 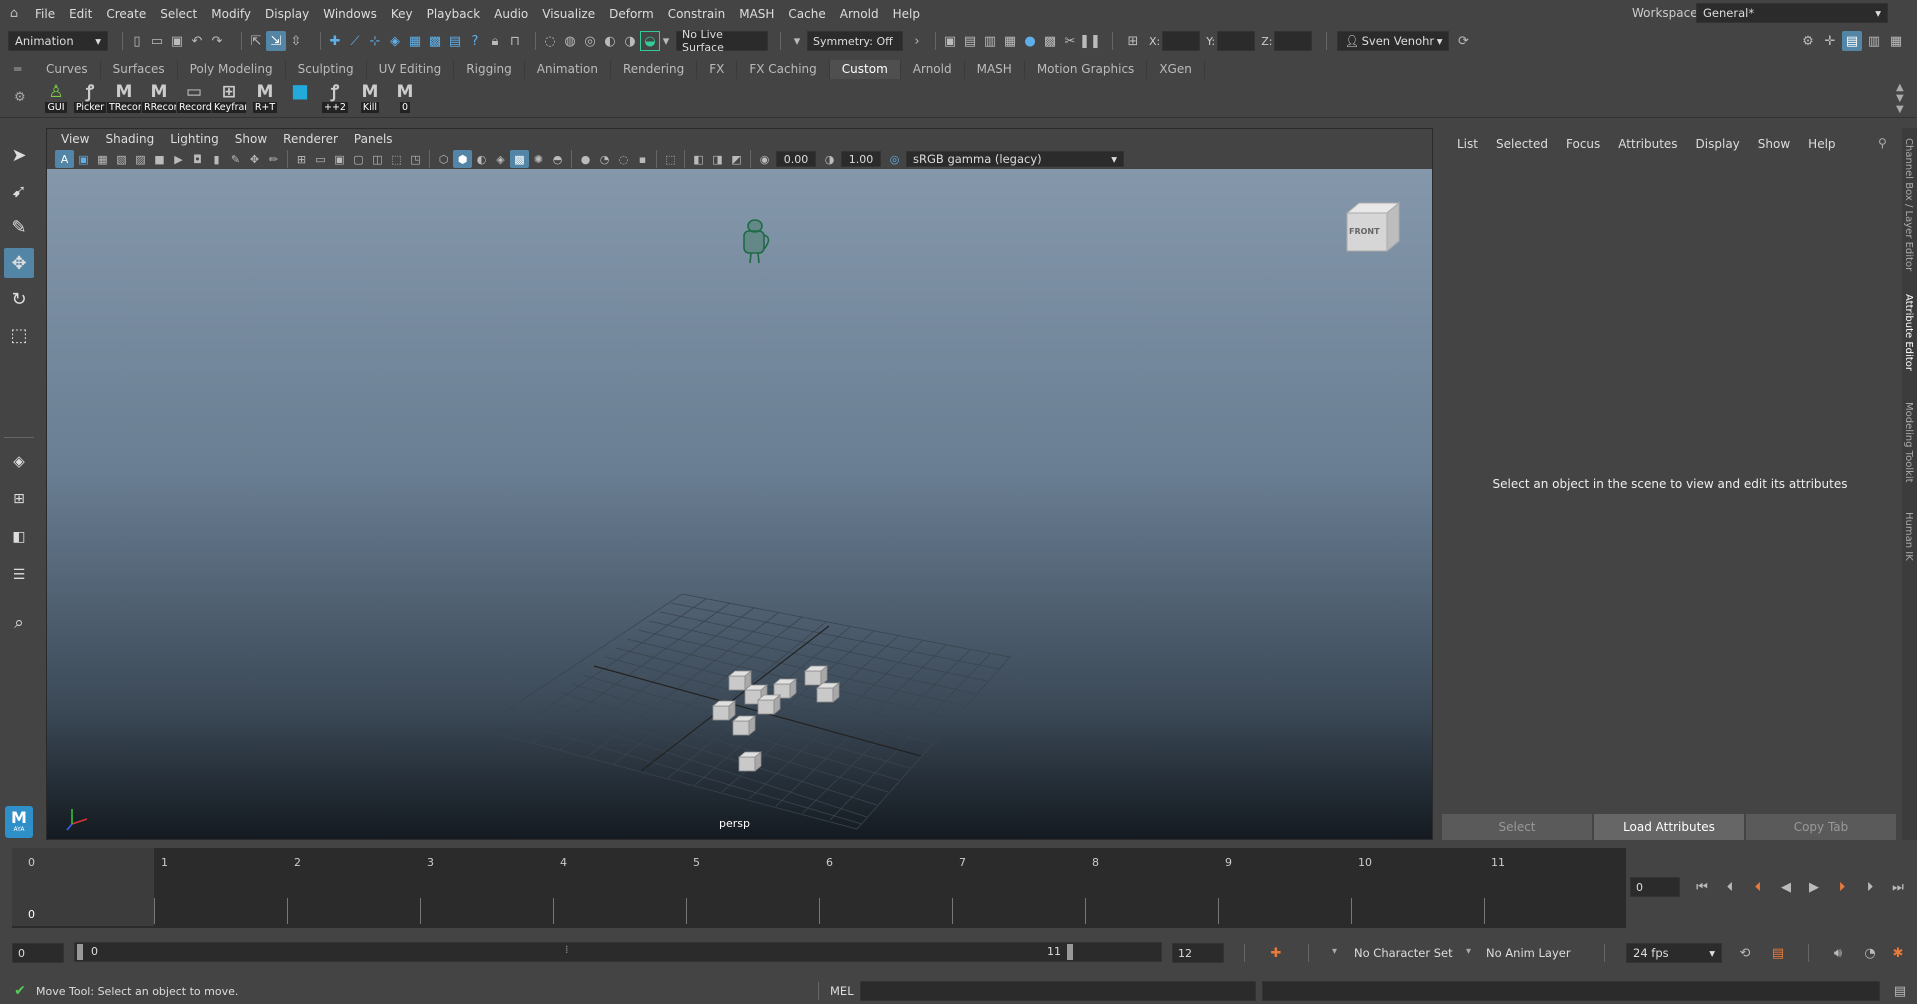 What do you see at coordinates (568, 14) in the screenshot?
I see `menu-visualize: Visualize` at bounding box center [568, 14].